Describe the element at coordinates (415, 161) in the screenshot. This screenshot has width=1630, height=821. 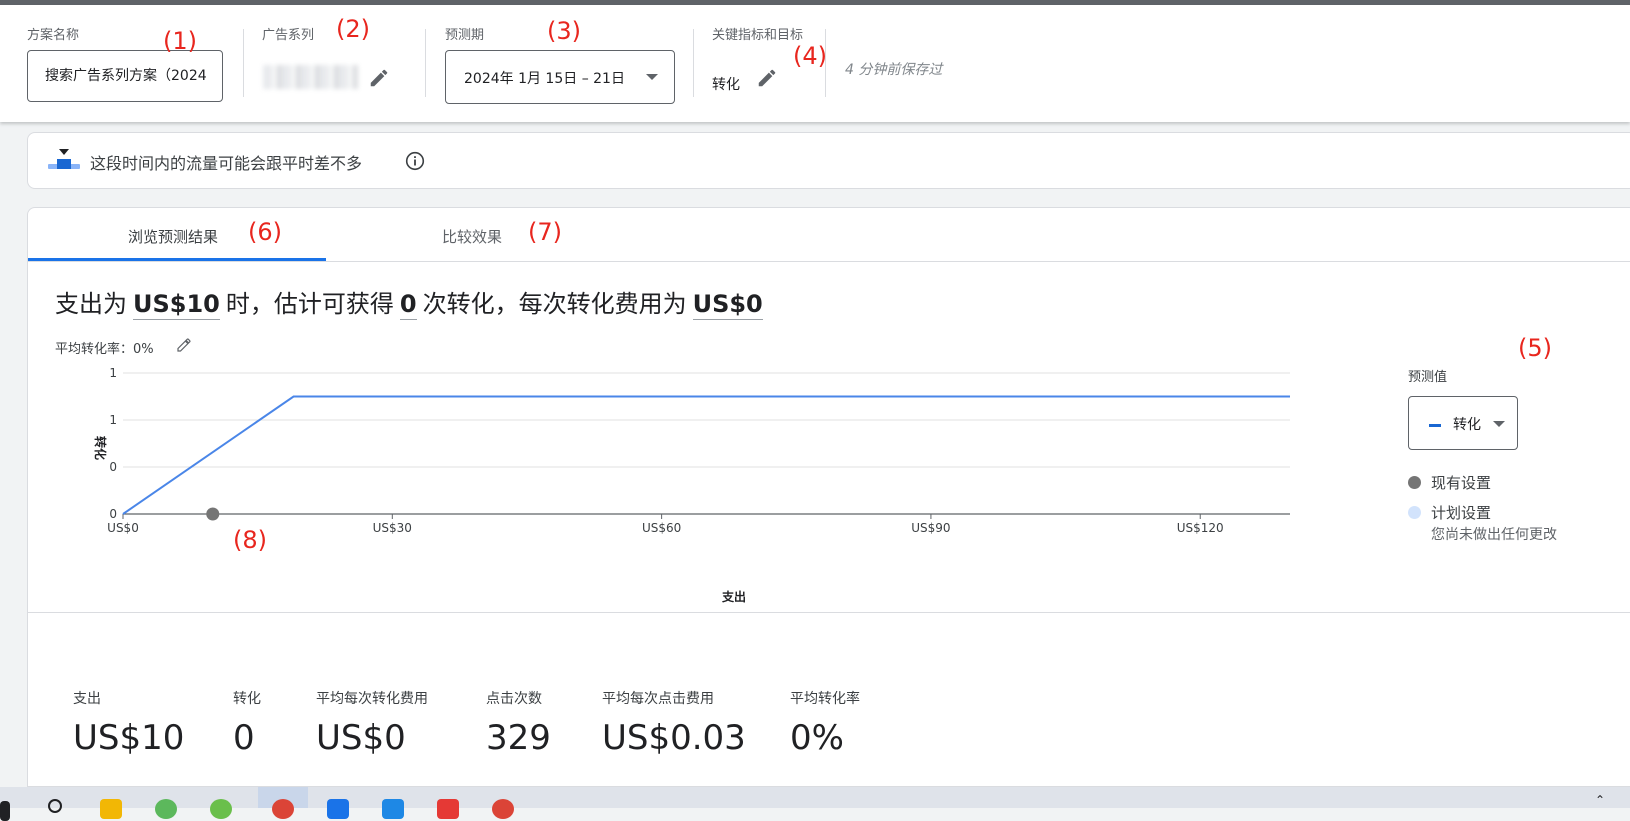
I see `info-icon` at that location.